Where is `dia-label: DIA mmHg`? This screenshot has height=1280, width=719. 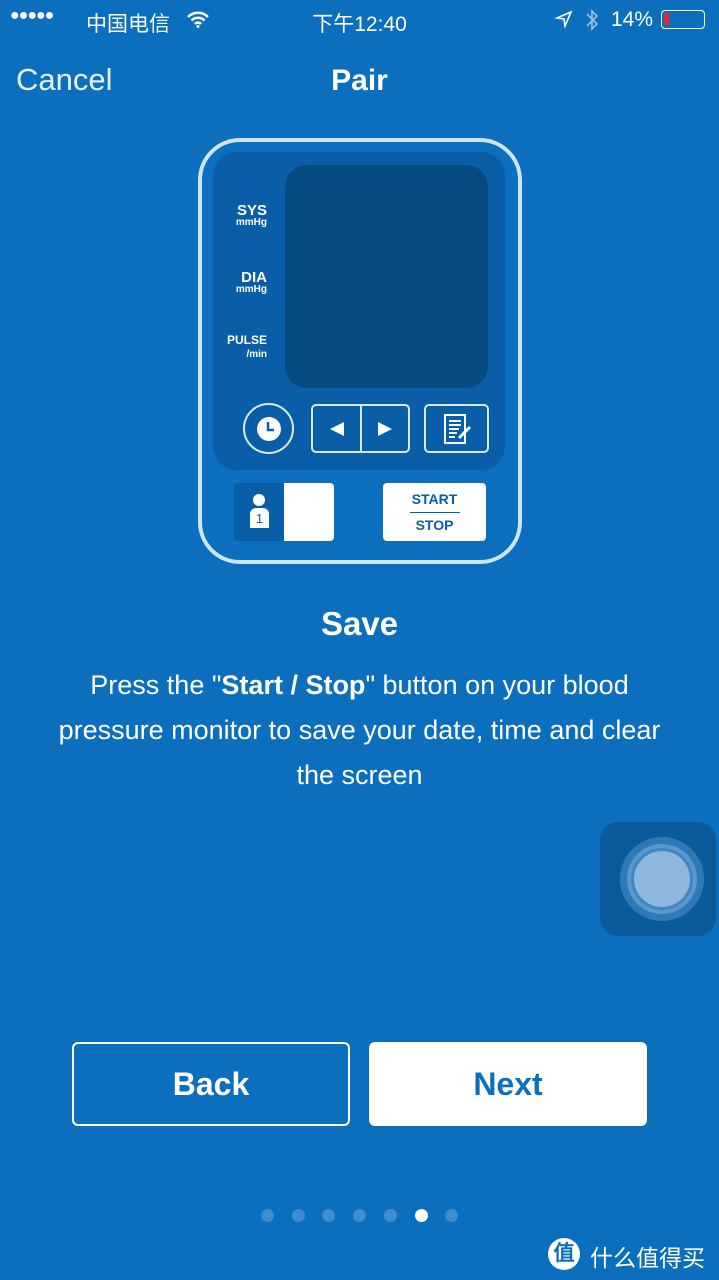
dia-label: DIA mmHg is located at coordinates (241, 282).